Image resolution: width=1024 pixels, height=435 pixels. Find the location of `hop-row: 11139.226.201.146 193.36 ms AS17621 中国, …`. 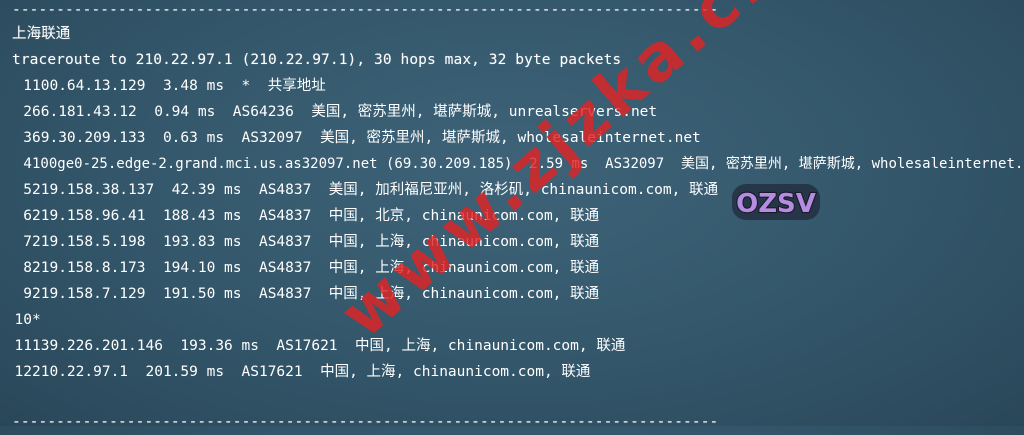

hop-row: 11139.226.201.146 193.36 ms AS17621 中国, … is located at coordinates (318, 346).